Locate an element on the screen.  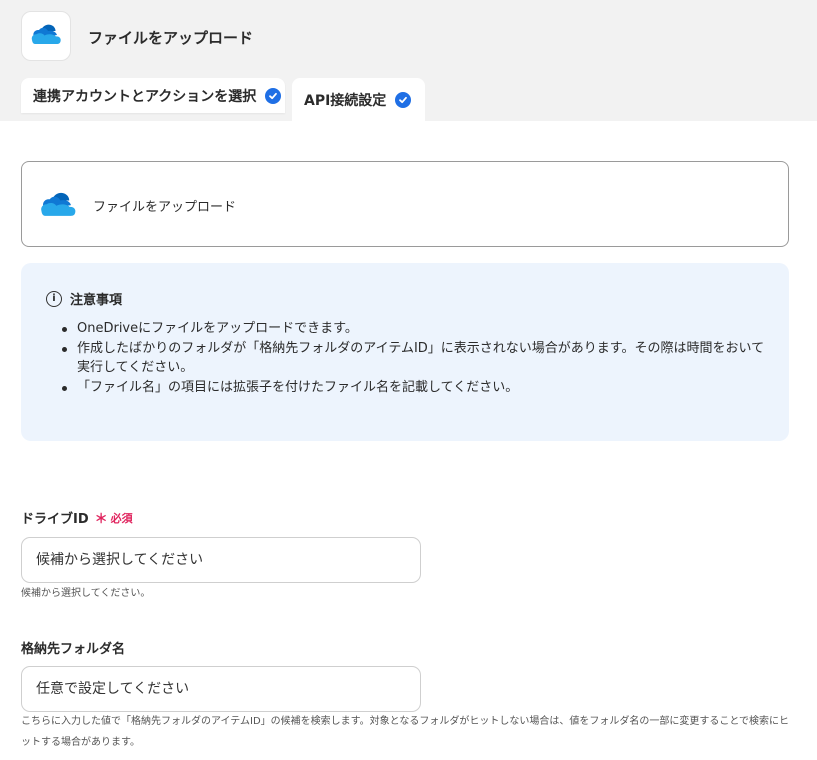
app-title: ファイルをアップロード is located at coordinates (171, 38).